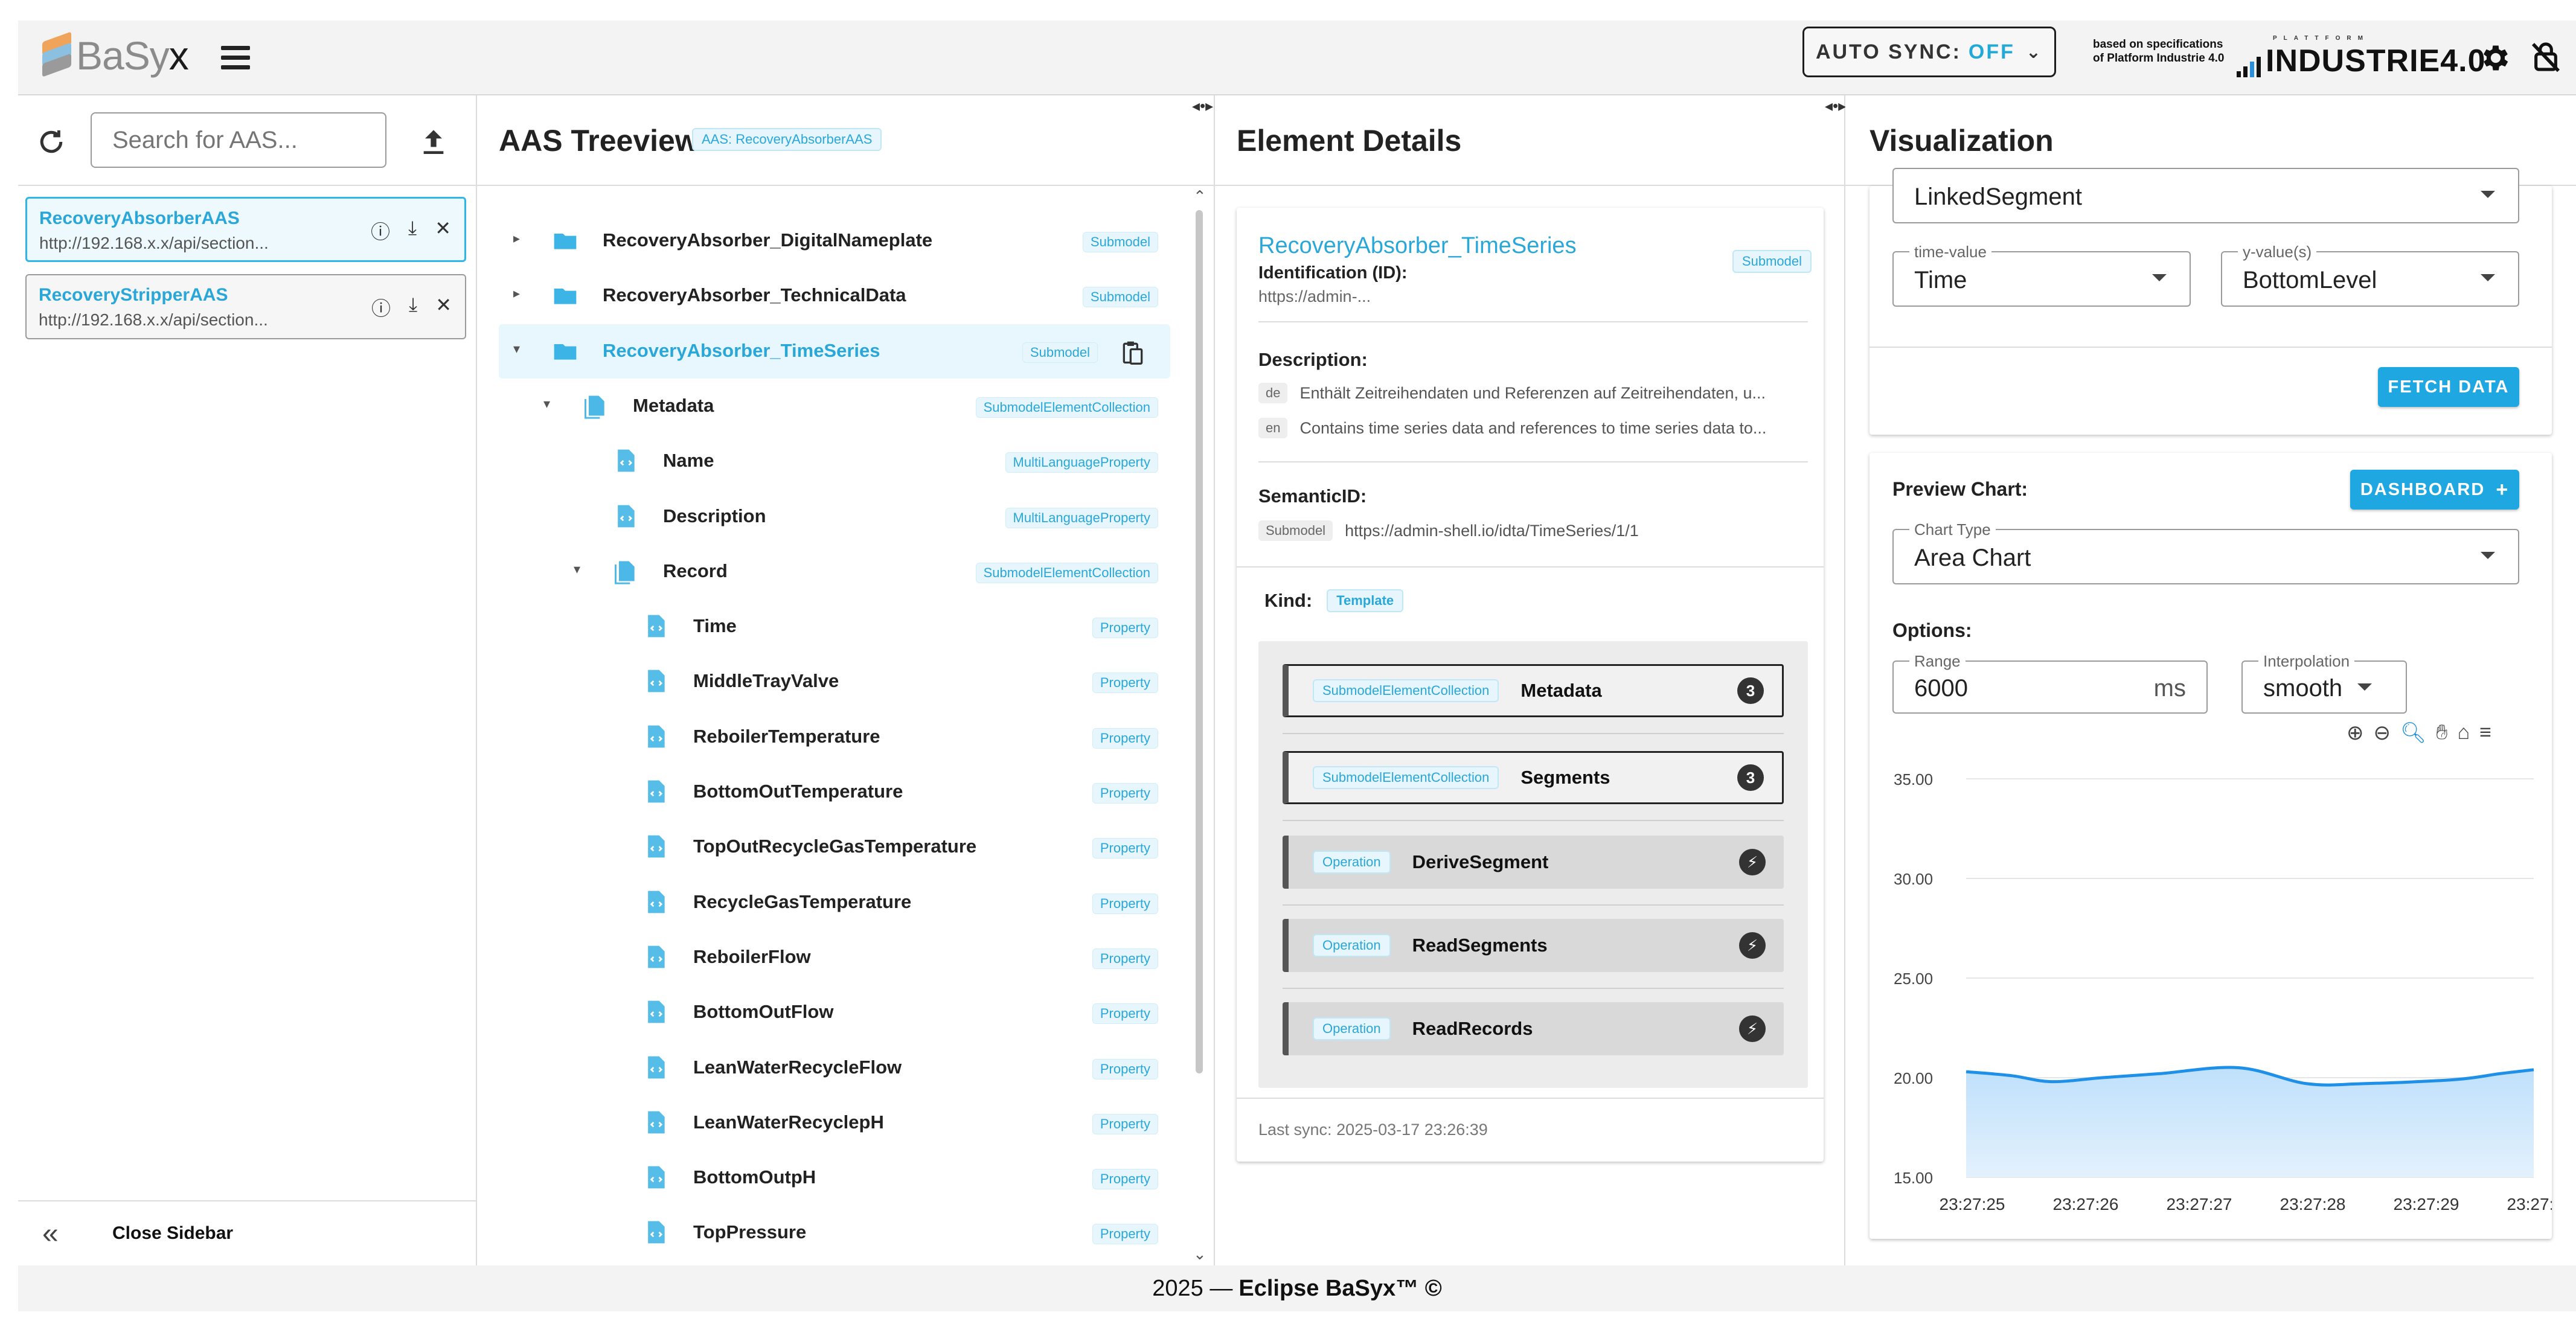 The width and height of the screenshot is (2576, 1324). Describe the element at coordinates (2448, 387) in the screenshot. I see `fetch-data-button: FETCH DATA` at that location.